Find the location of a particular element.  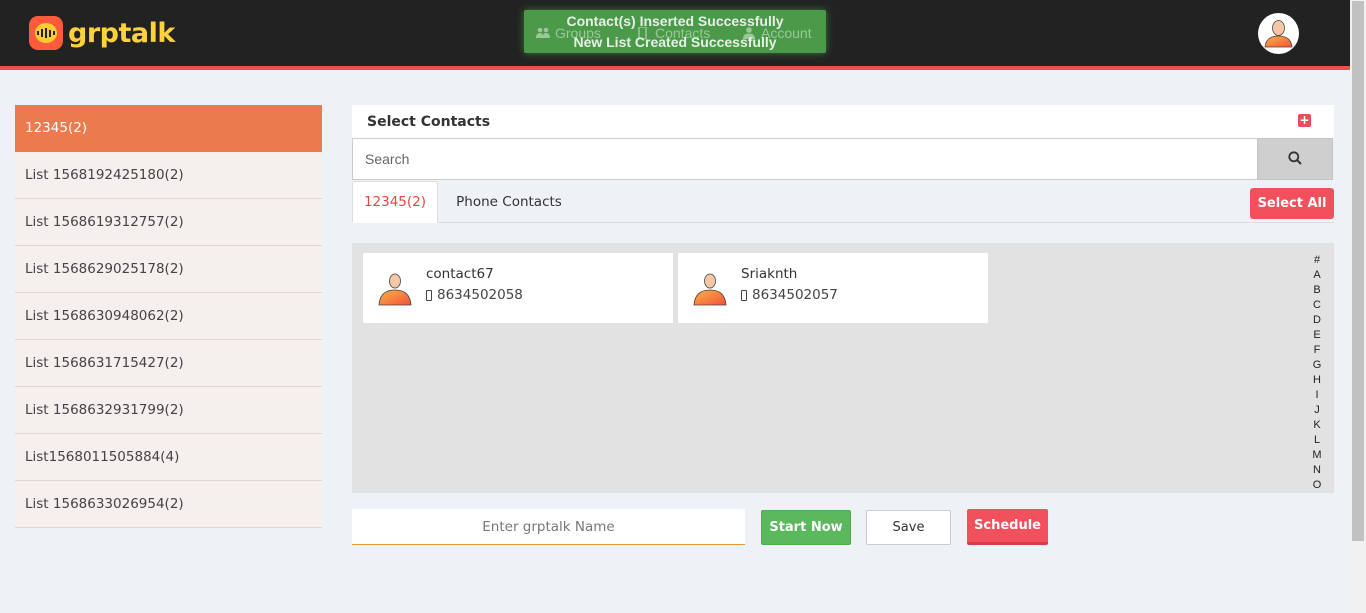

brand-logo: grptalk is located at coordinates (102, 33).